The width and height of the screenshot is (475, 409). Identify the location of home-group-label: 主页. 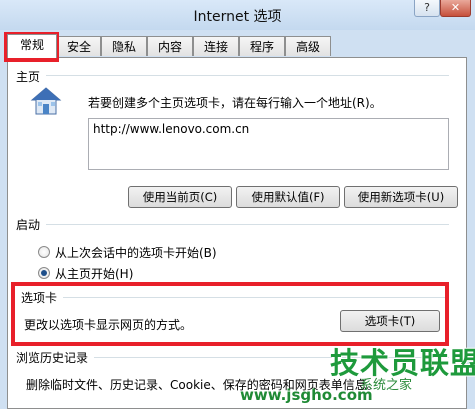
(31, 76).